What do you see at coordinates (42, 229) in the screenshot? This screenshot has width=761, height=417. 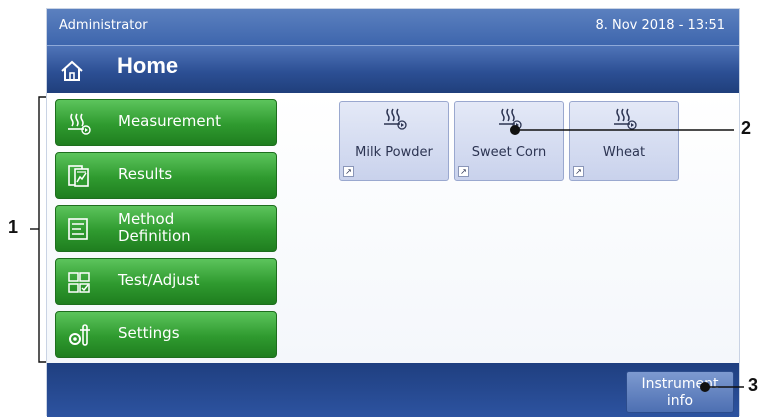 I see `callout-bracket` at bounding box center [42, 229].